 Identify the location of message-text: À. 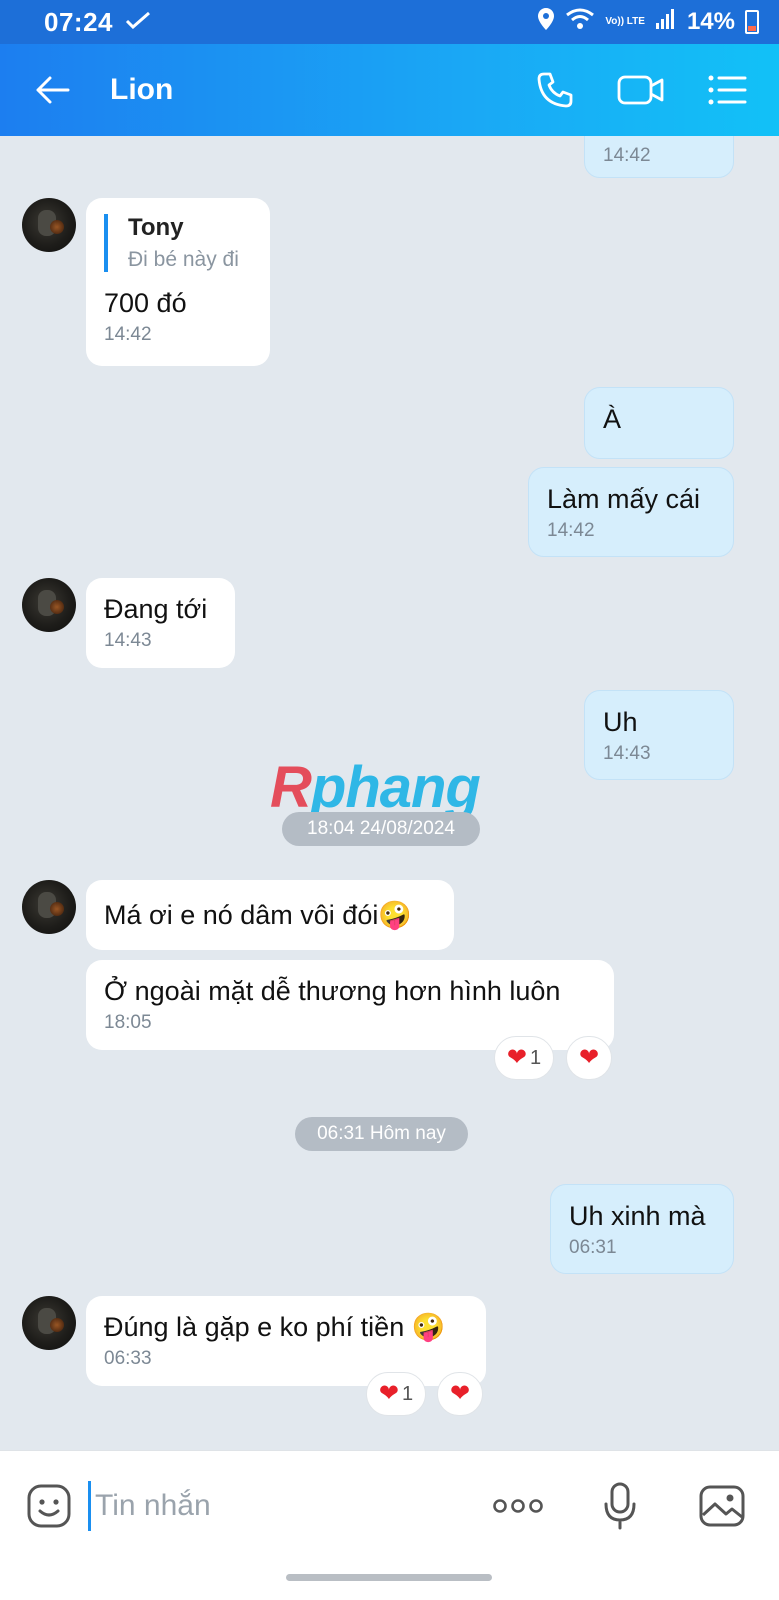
(612, 419).